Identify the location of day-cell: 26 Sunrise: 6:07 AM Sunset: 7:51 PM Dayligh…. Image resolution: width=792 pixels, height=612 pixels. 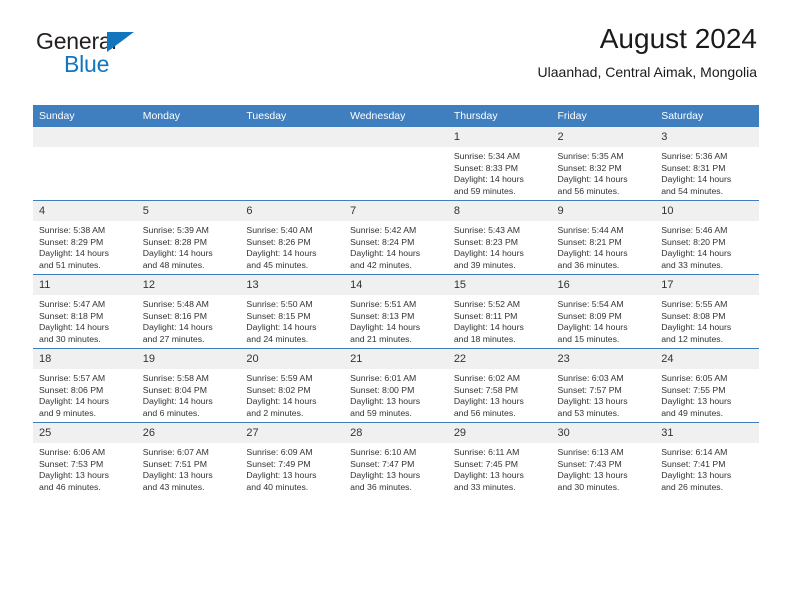
(188, 459).